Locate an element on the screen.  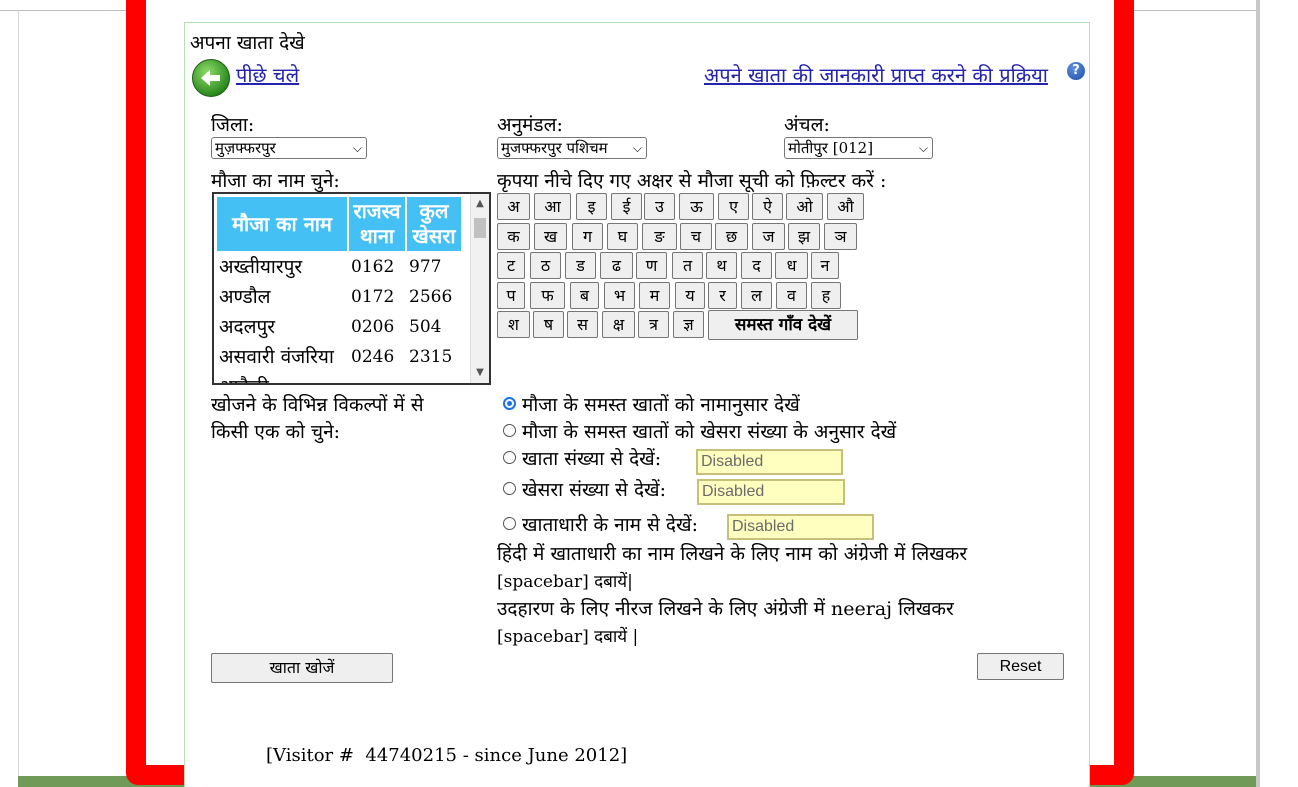
reset-button: Reset is located at coordinates (1020, 666).